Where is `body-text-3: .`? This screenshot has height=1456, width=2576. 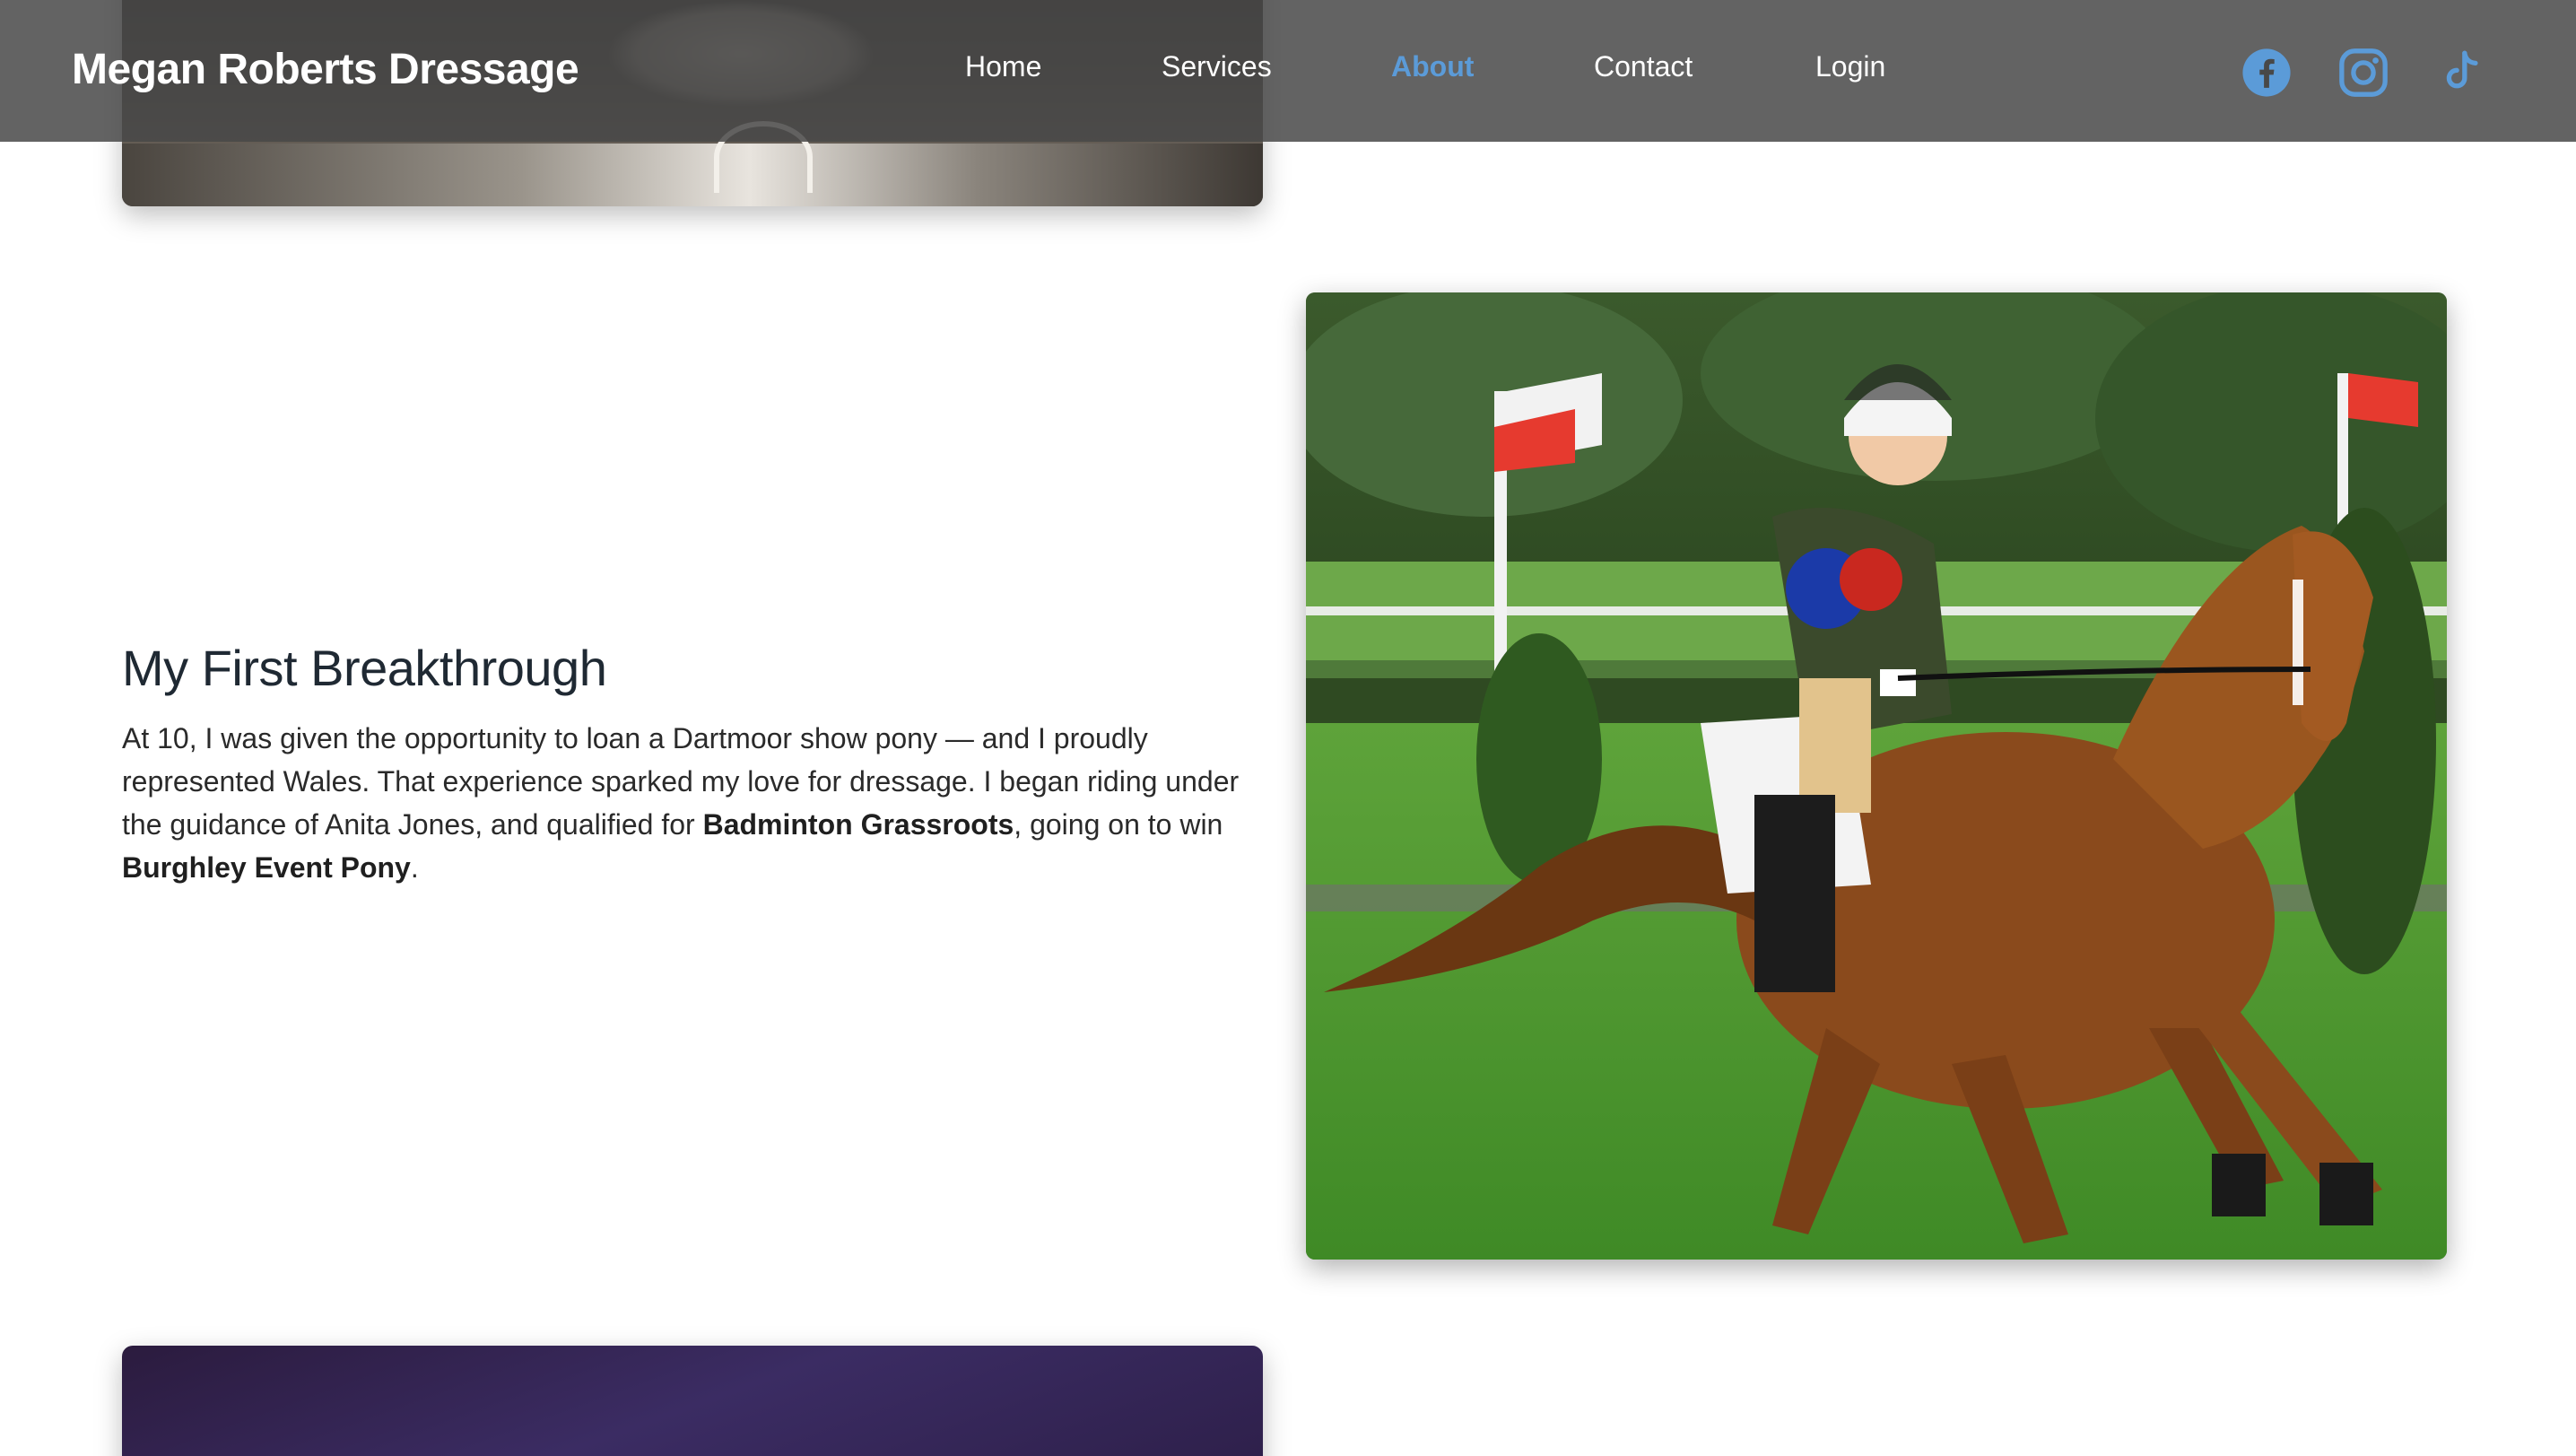 body-text-3: . is located at coordinates (414, 867).